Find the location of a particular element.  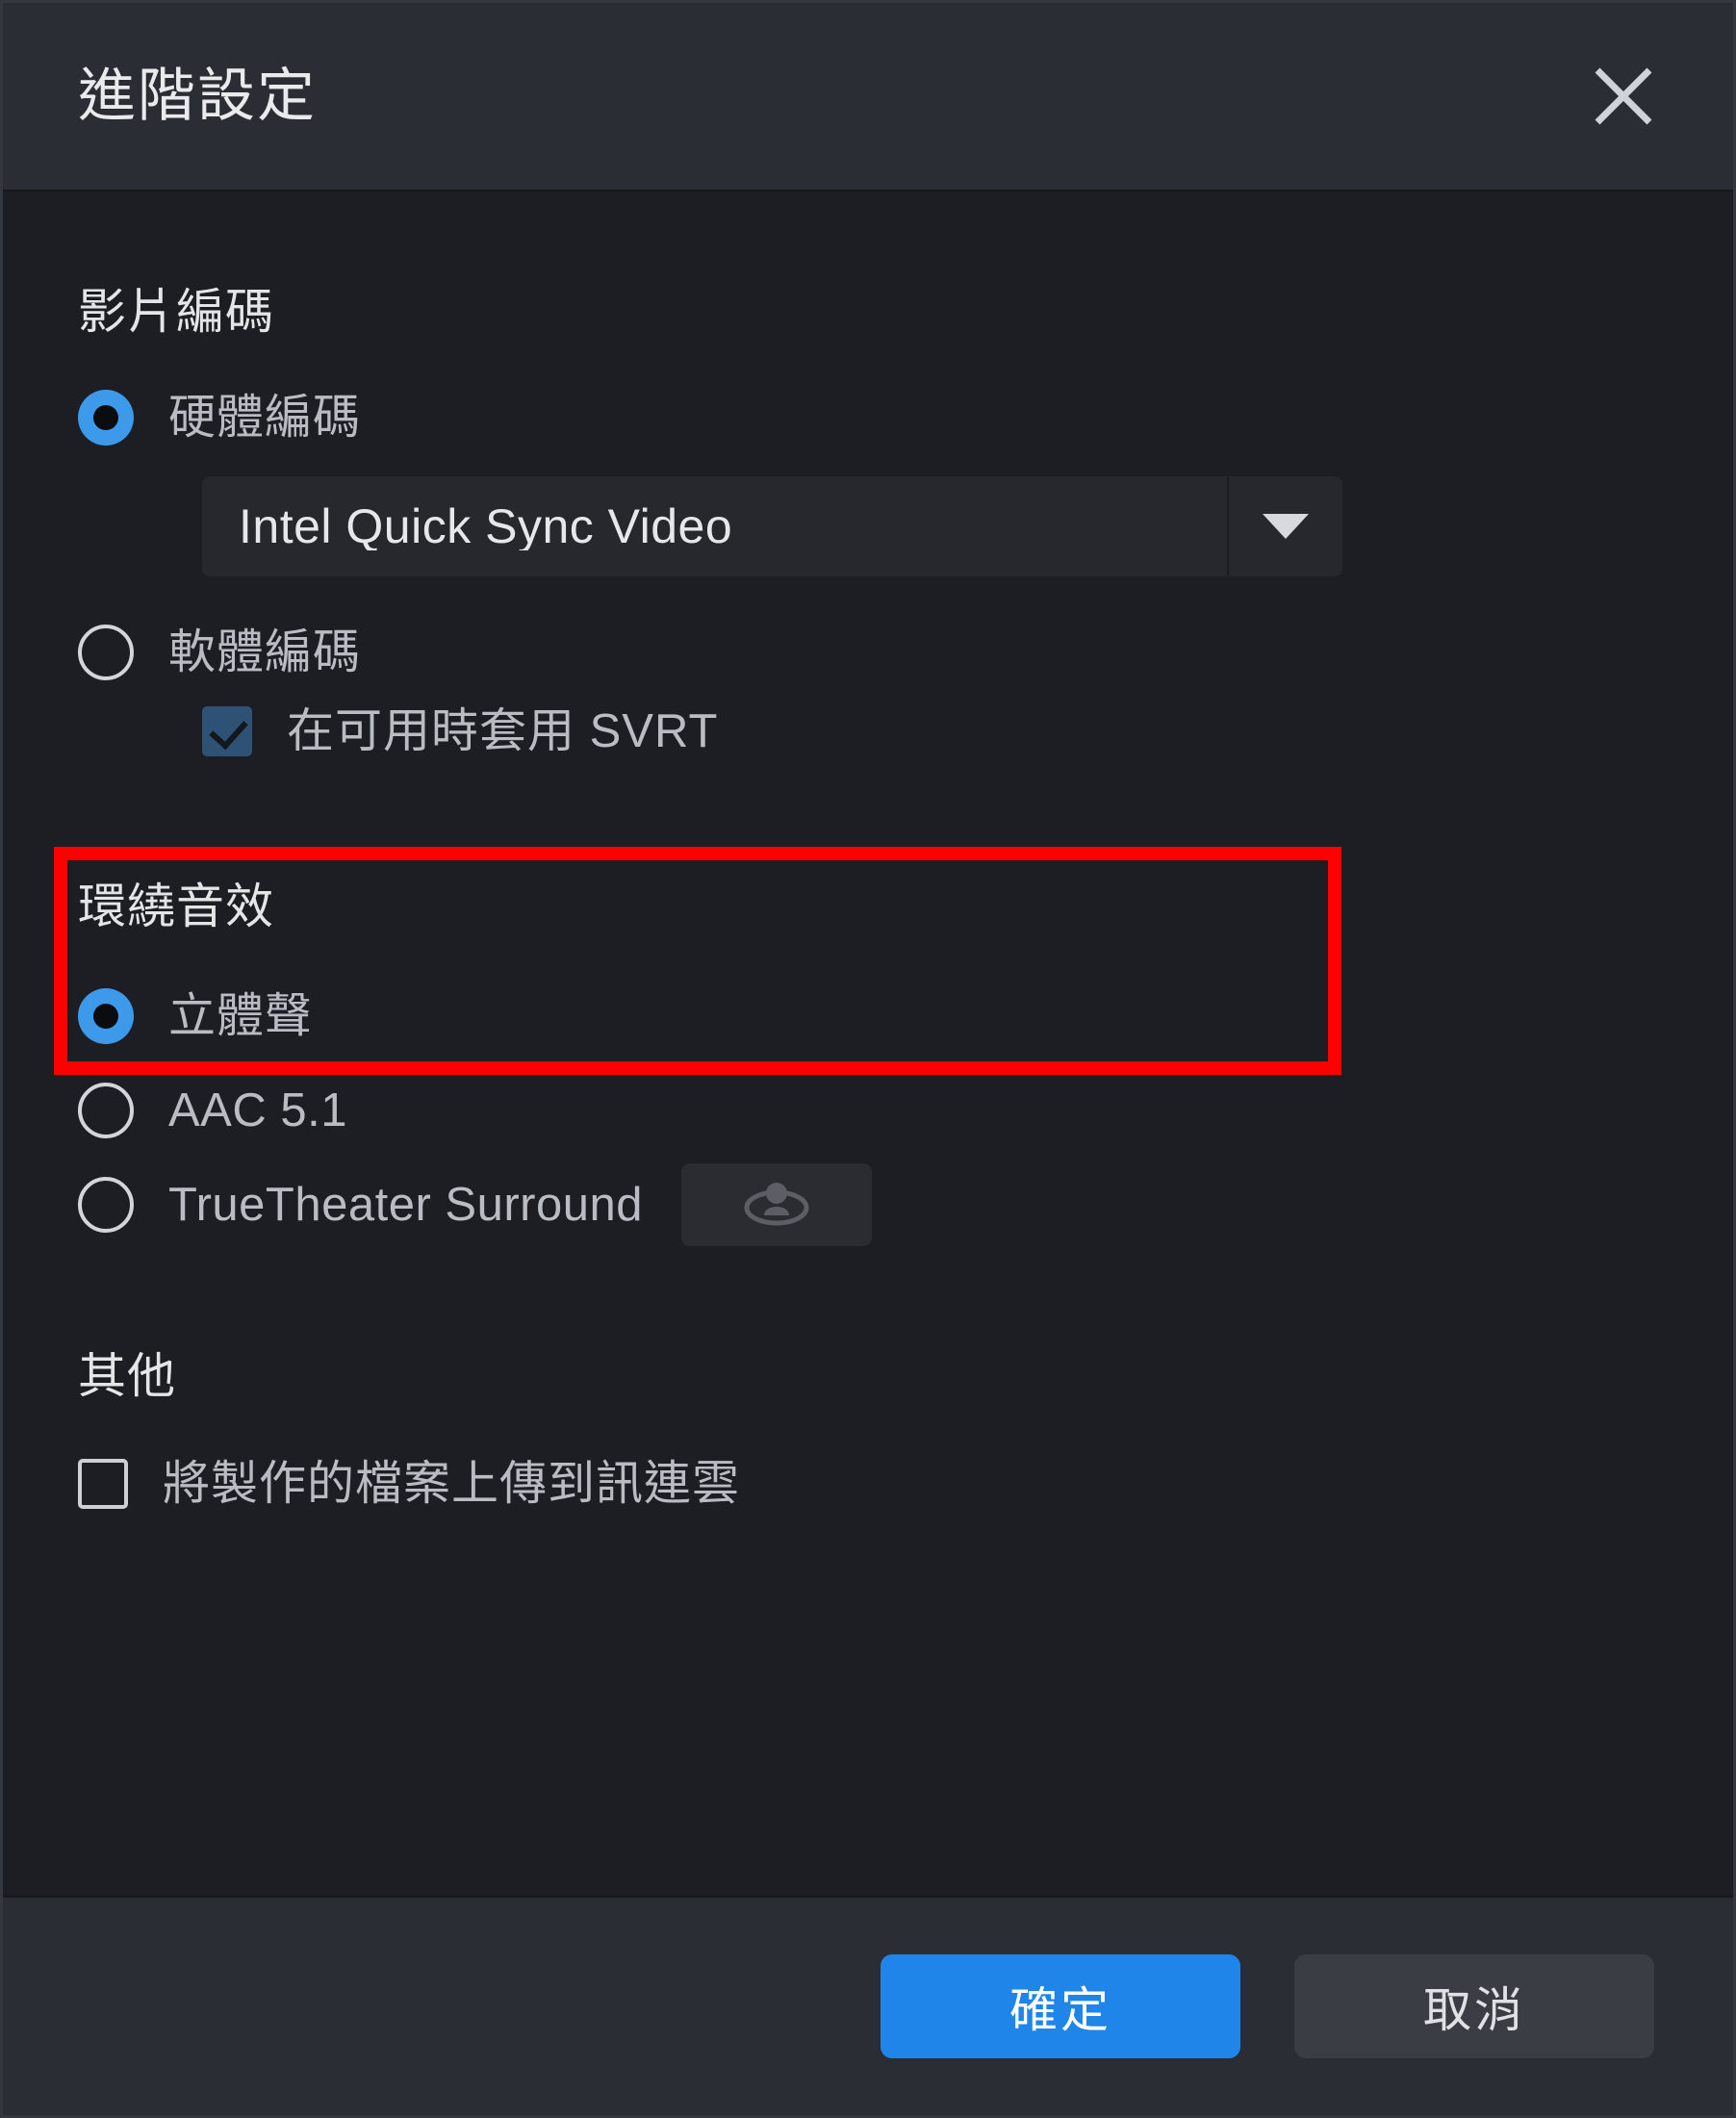

radio-row-aac51: AAC 5.1 is located at coordinates (868, 1110).